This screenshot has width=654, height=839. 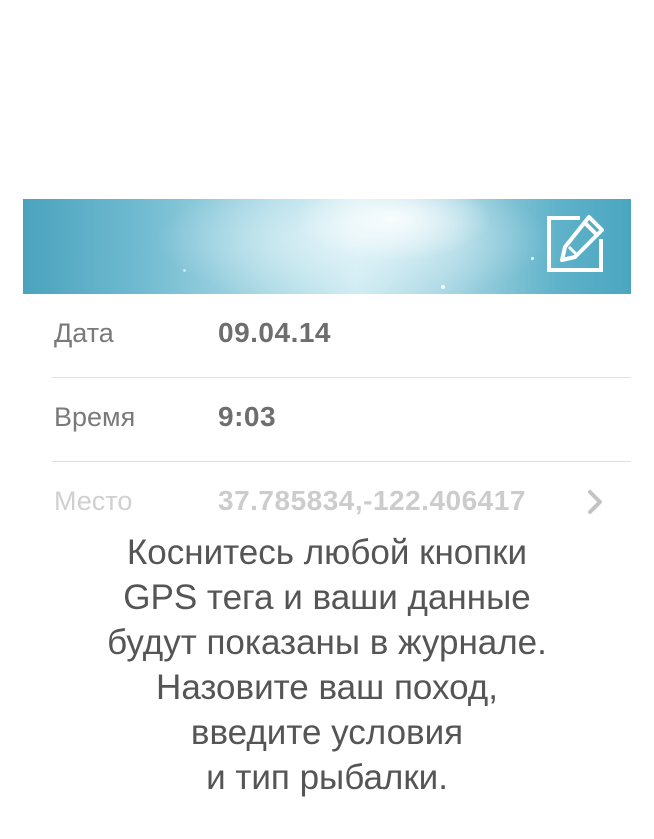 I want to click on edit-button, so click(x=575, y=244).